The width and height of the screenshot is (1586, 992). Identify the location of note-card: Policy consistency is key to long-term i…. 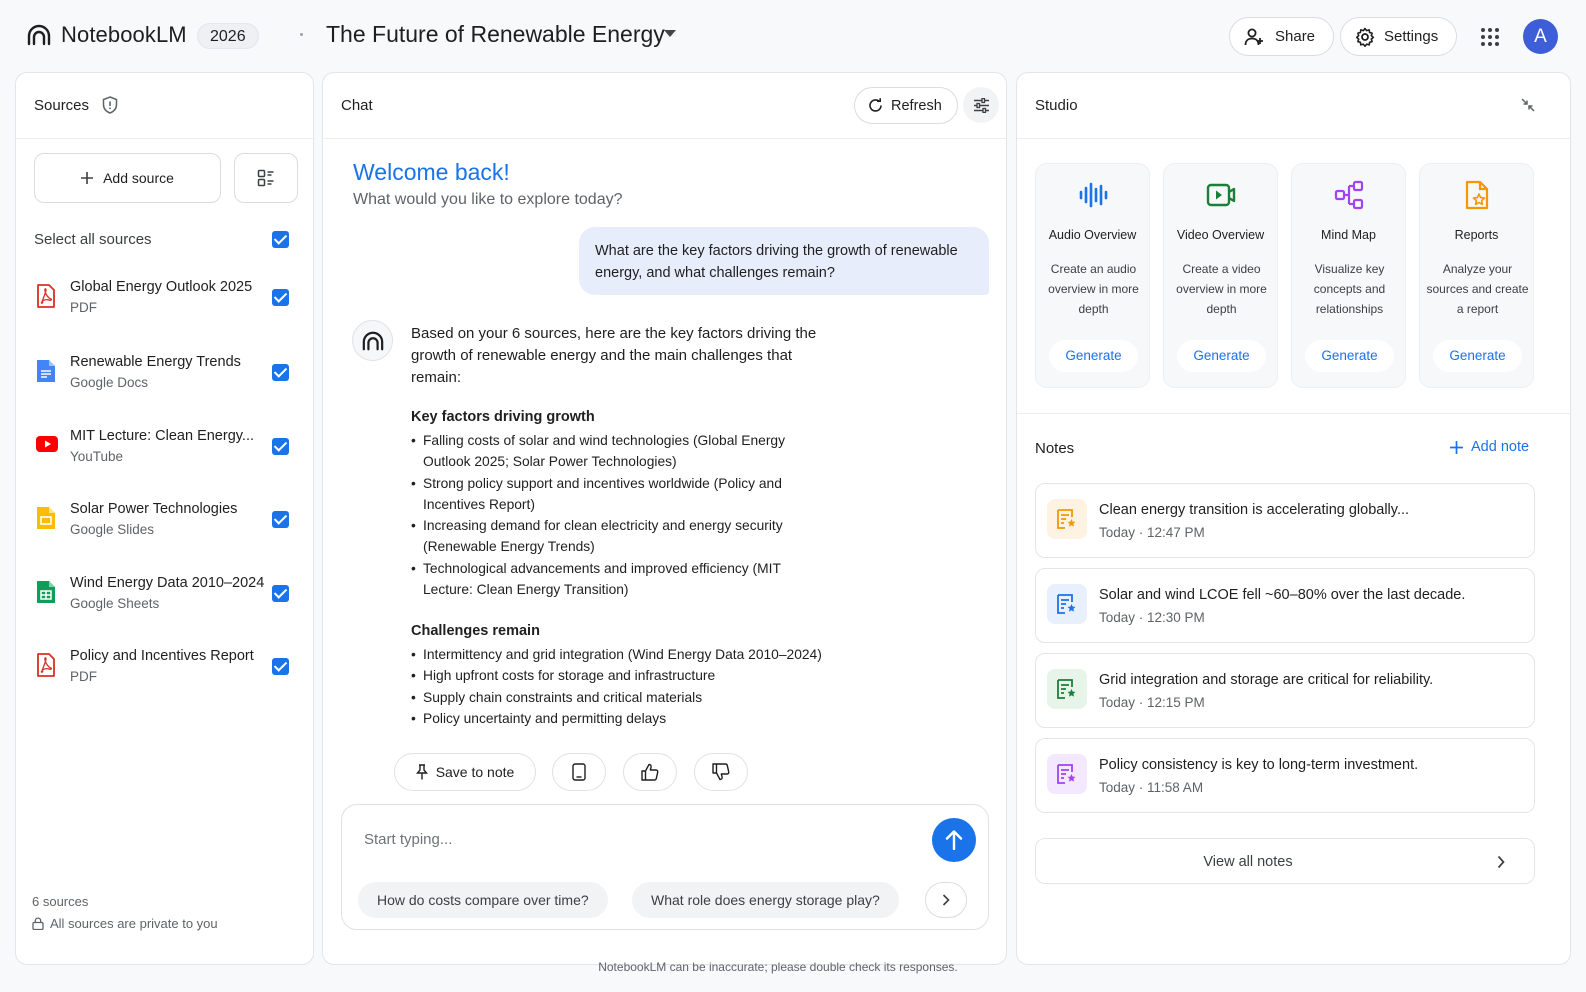
(1285, 775).